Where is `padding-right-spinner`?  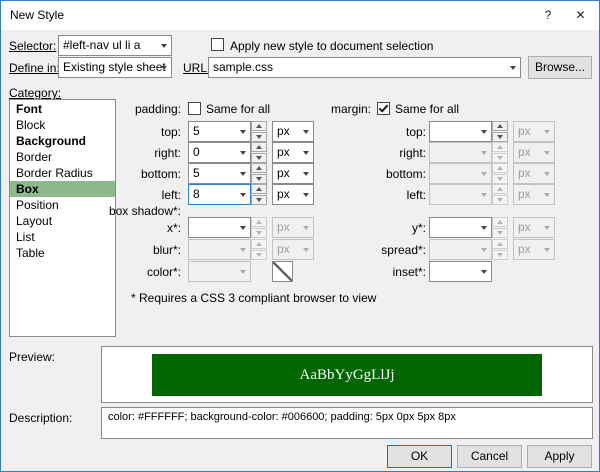 padding-right-spinner is located at coordinates (259, 152).